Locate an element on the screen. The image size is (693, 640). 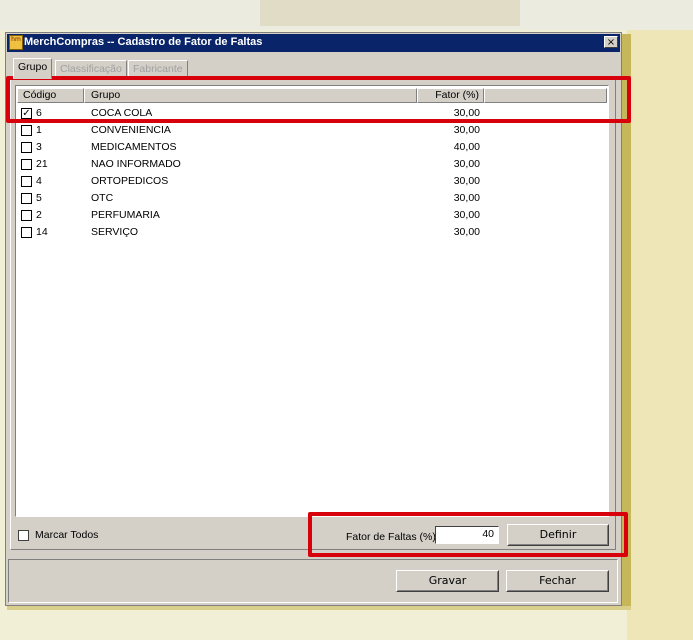
background-right is located at coordinates (660, 335).